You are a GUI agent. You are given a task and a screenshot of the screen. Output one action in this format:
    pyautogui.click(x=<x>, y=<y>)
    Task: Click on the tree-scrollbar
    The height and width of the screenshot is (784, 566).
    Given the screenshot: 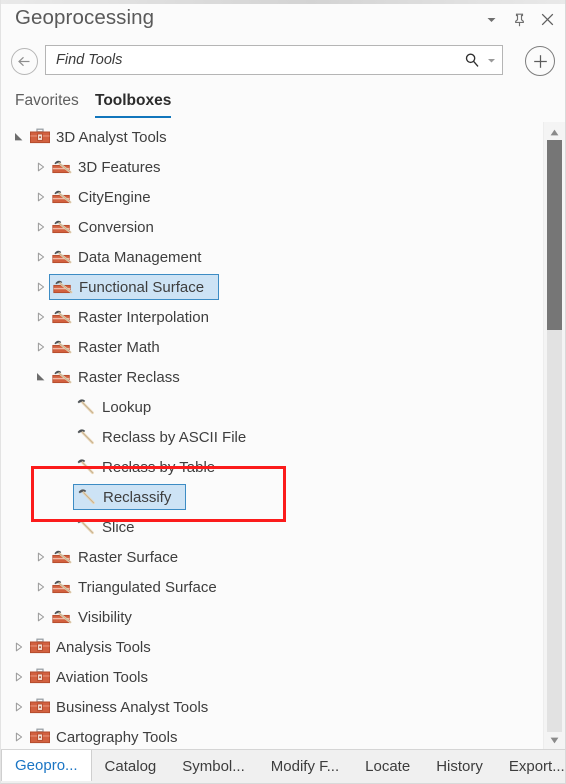 What is the action you would take?
    pyautogui.click(x=554, y=436)
    